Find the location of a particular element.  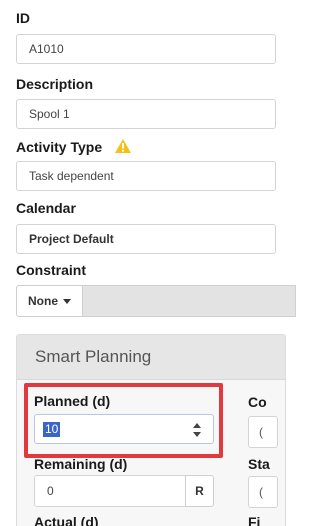

constraint-label: Constraint is located at coordinates (51, 270).